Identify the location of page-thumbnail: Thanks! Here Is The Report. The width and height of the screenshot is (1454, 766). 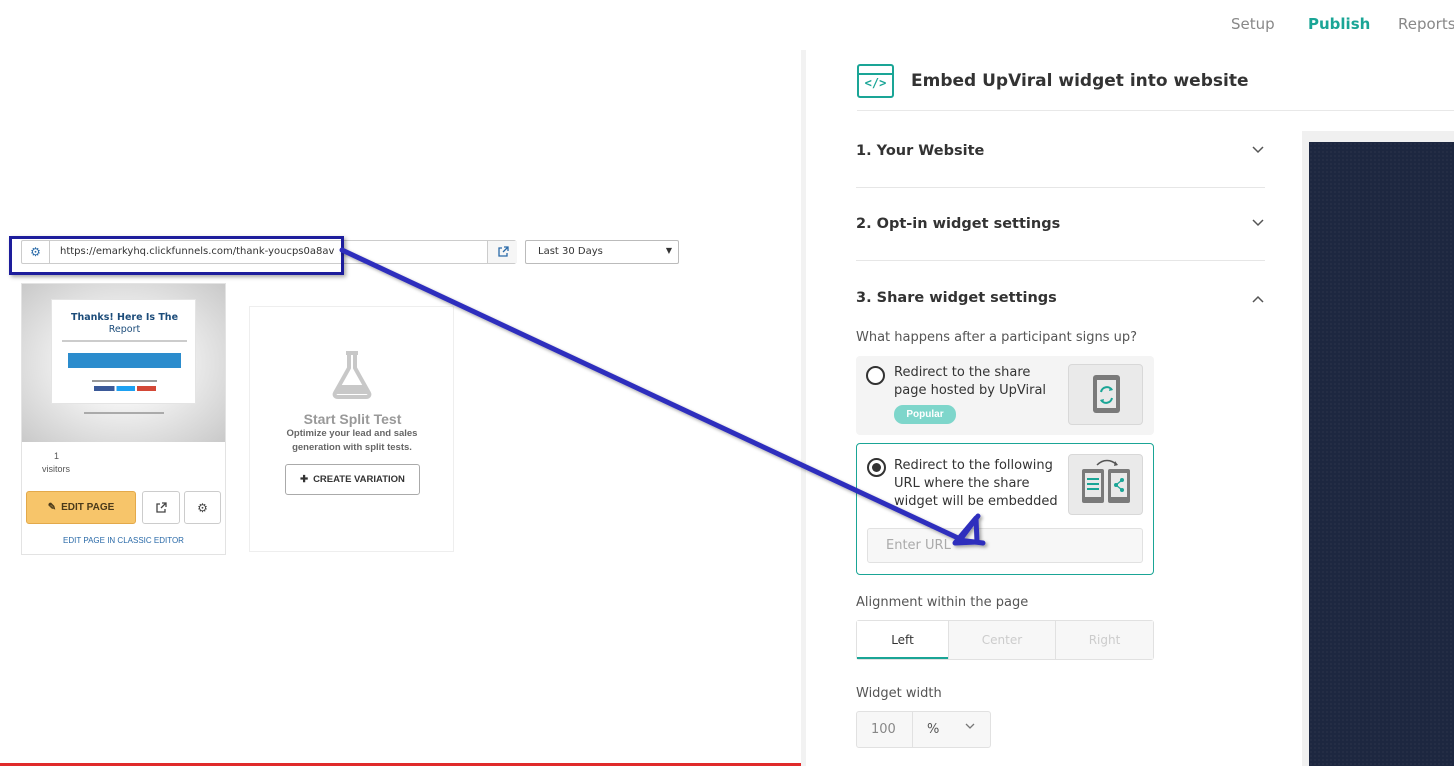
(123, 363).